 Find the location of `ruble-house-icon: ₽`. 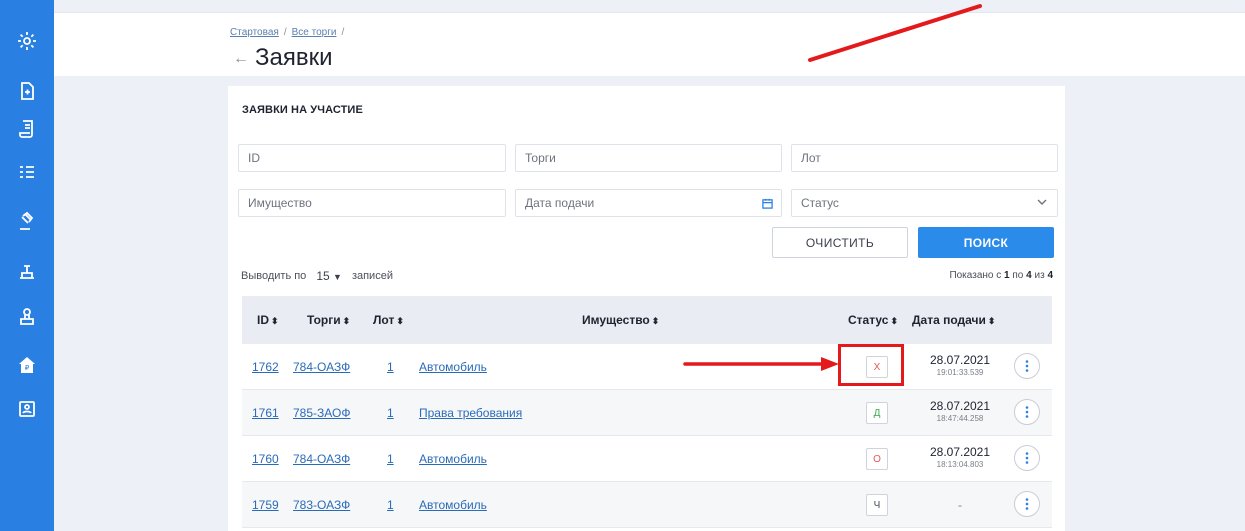

ruble-house-icon: ₽ is located at coordinates (27, 365).